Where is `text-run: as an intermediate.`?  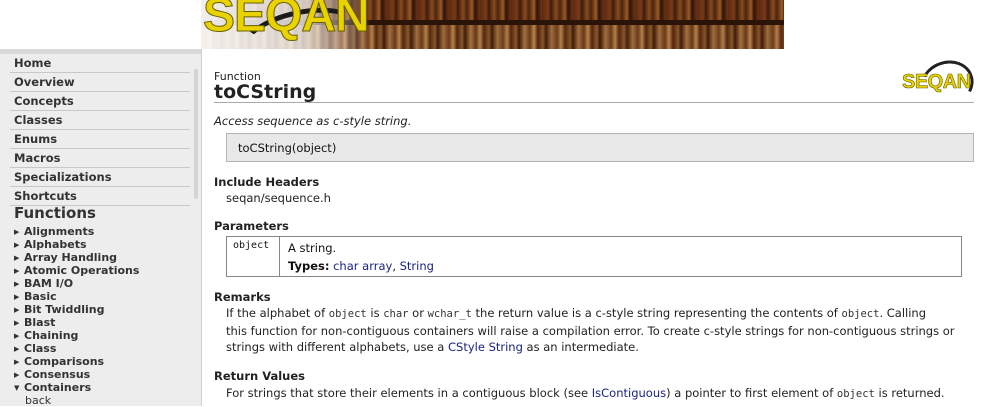
text-run: as an intermediate. is located at coordinates (580, 347).